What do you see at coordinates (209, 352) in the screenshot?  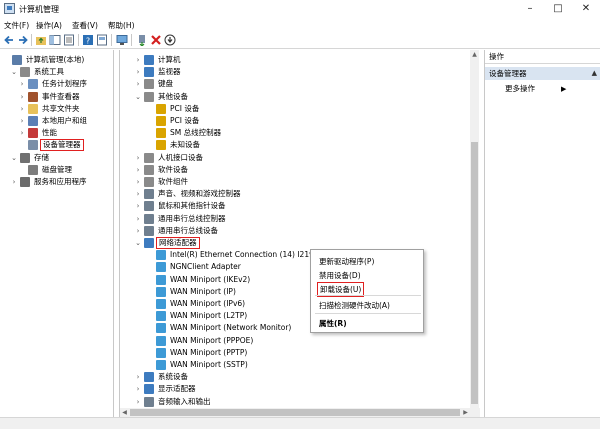 I see `device-tree-label: WAN Miniport (PPTP)` at bounding box center [209, 352].